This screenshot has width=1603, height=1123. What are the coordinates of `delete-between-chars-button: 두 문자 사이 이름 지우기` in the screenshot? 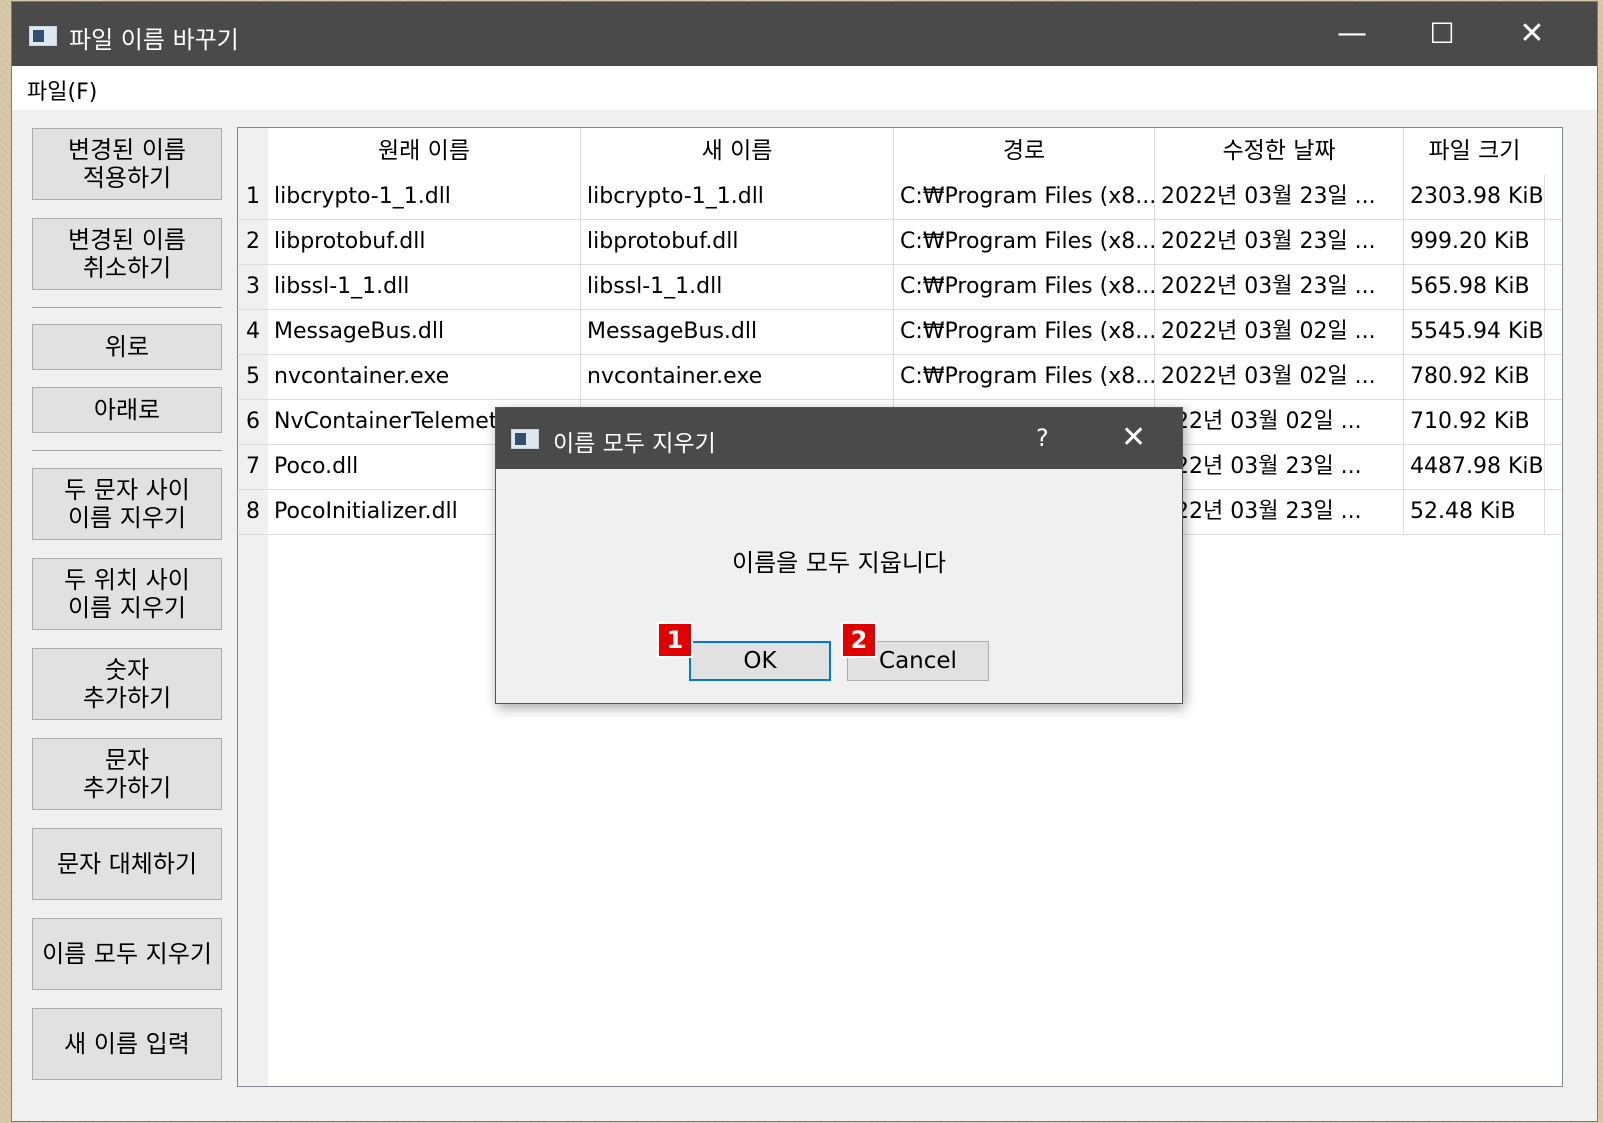 It's located at (127, 504).